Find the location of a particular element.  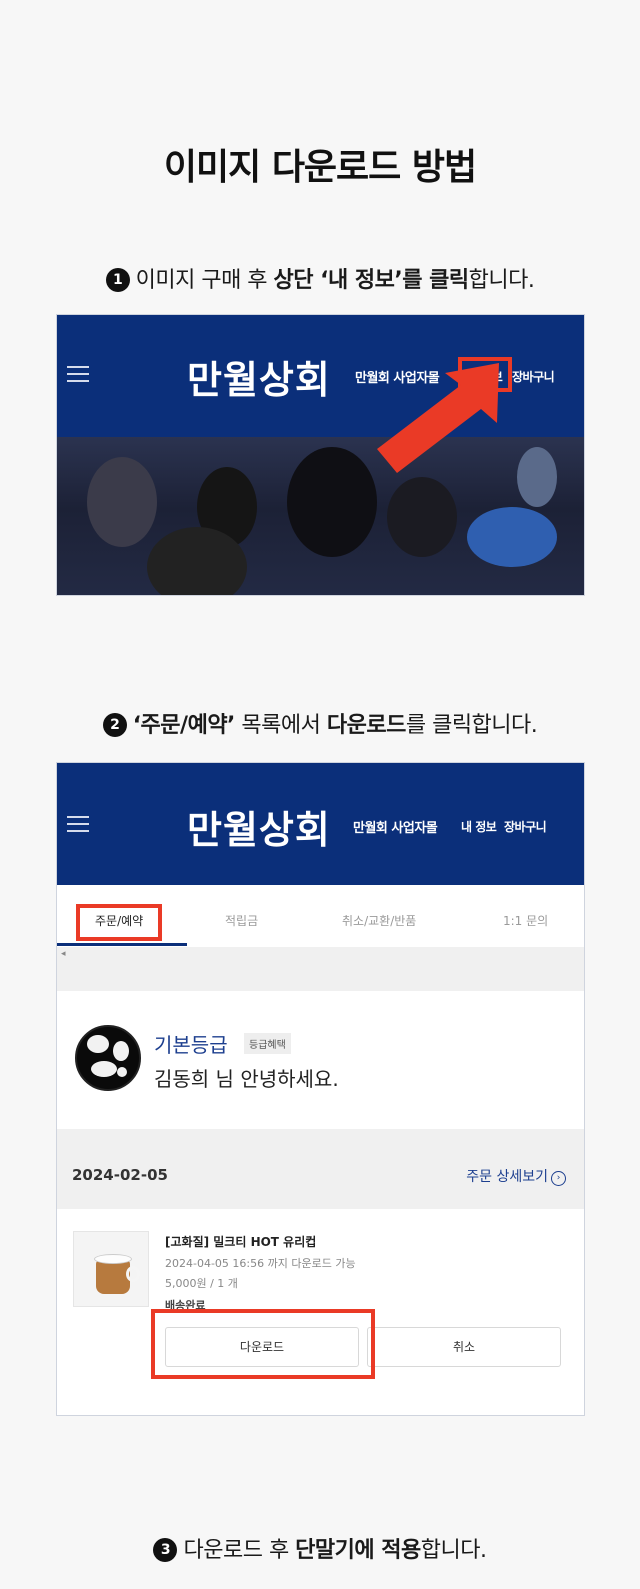

grade-benefit-badge: 등급혜택 is located at coordinates (267, 1043).